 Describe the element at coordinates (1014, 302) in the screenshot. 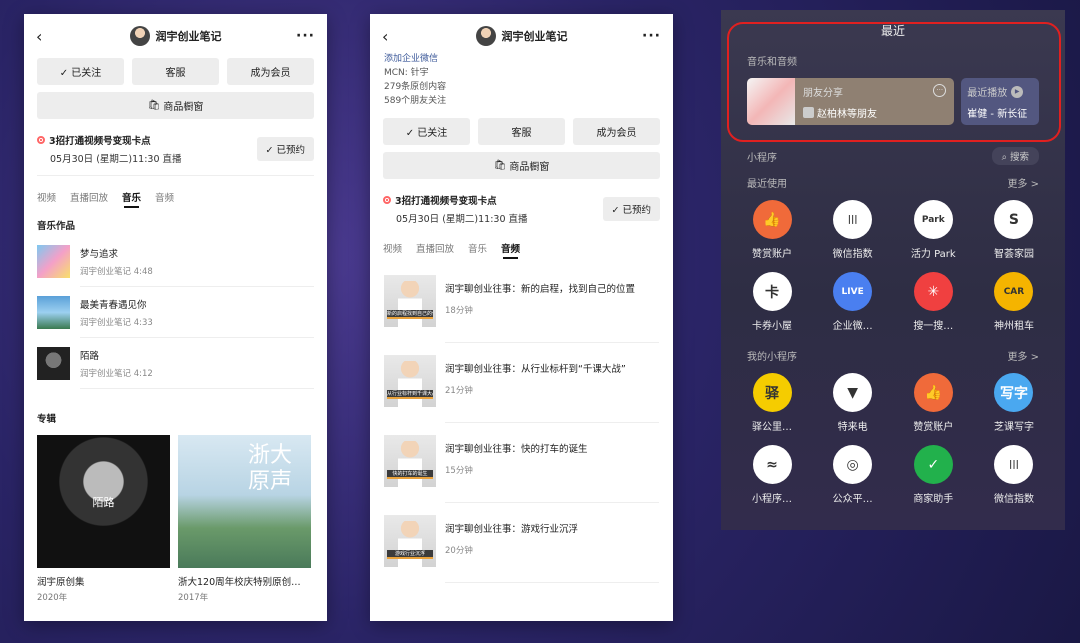

I see `app-item: CAR 神州租车` at that location.